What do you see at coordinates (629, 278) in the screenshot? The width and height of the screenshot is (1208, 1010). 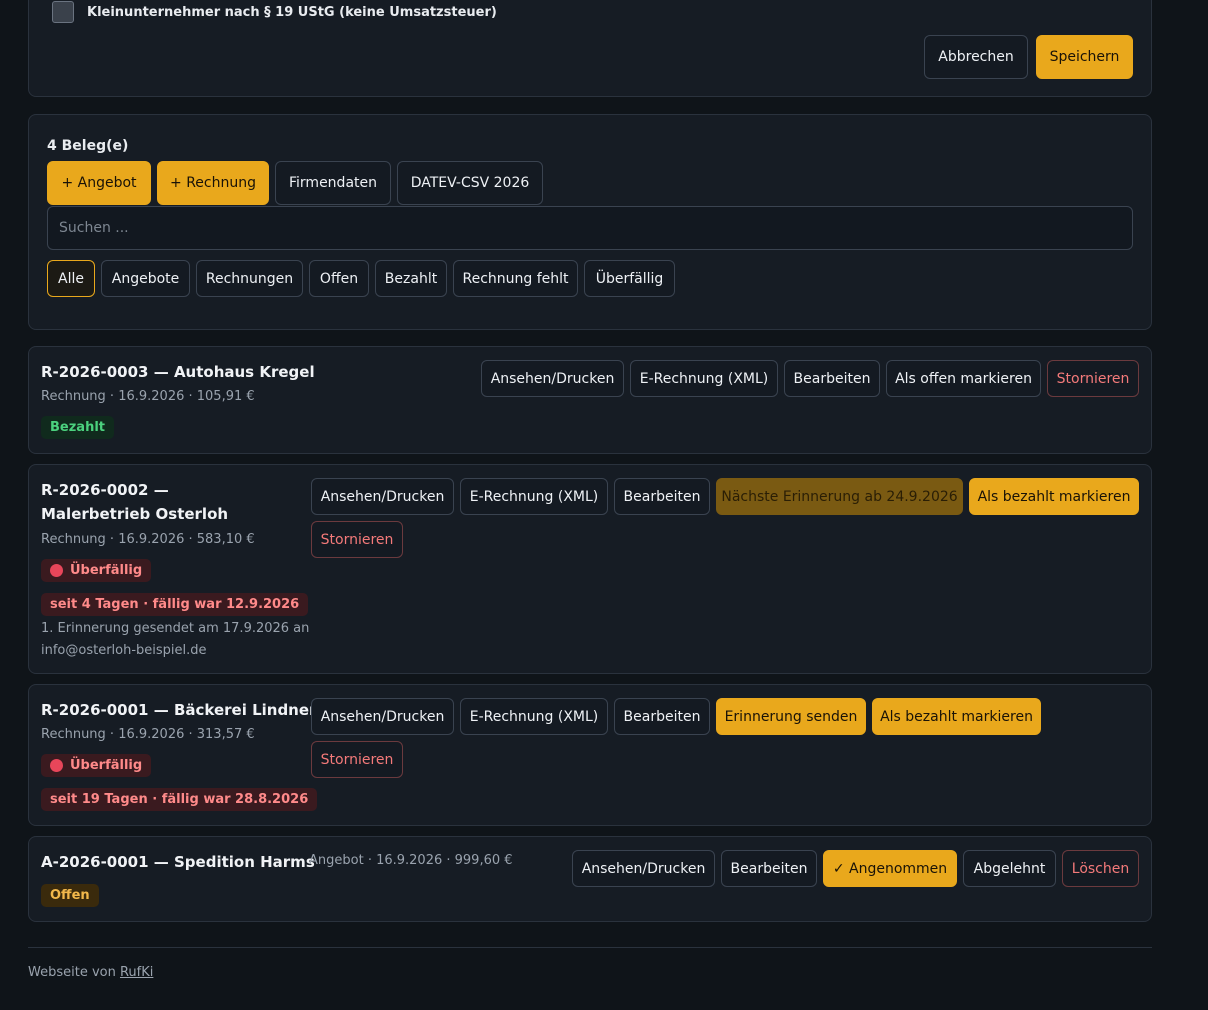 I see `filter-overdue: Überfällig` at bounding box center [629, 278].